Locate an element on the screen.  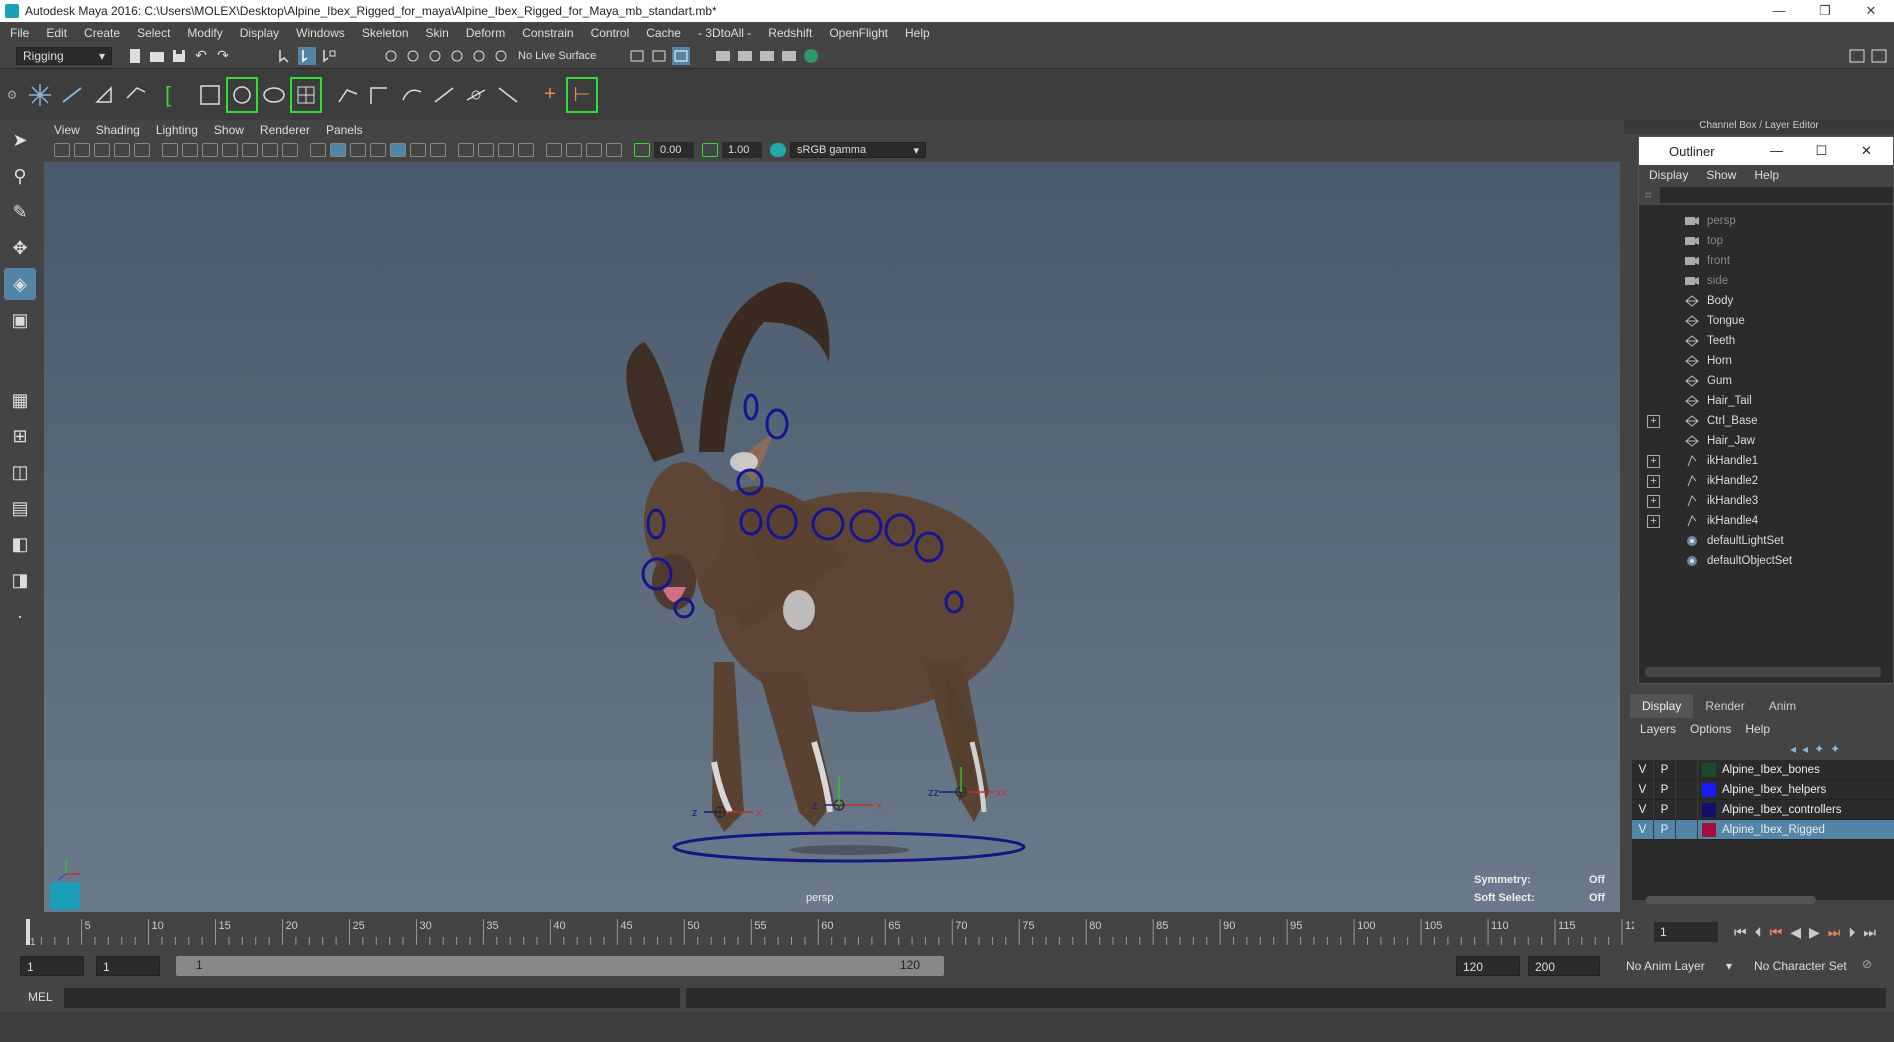
animation-start-field: 1 is located at coordinates (52, 966).